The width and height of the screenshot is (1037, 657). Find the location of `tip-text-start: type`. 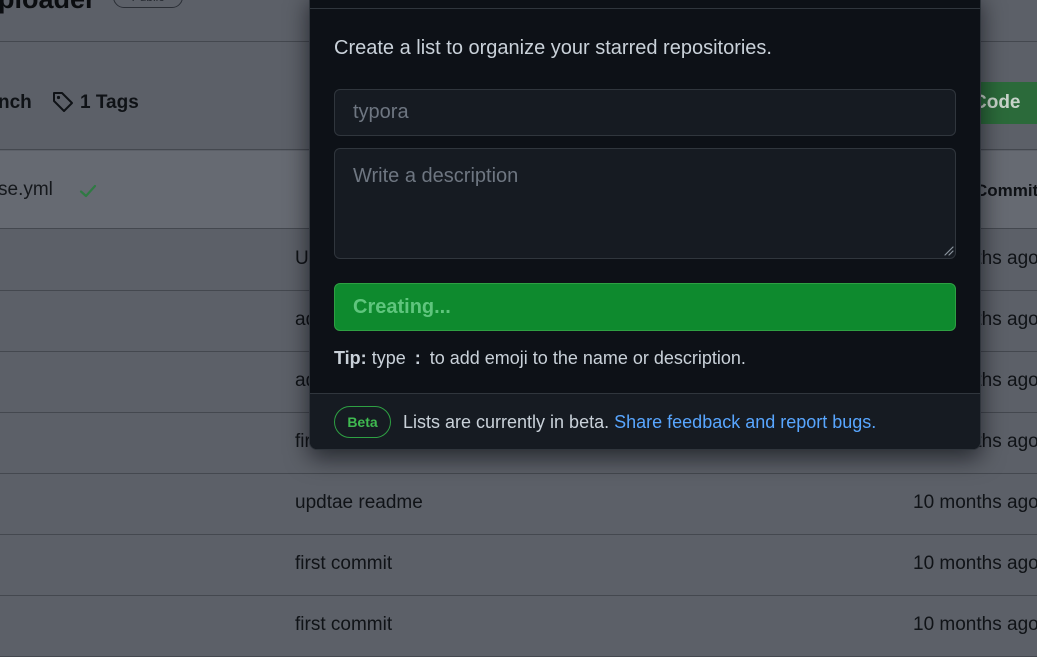

tip-text-start: type is located at coordinates (388, 358).